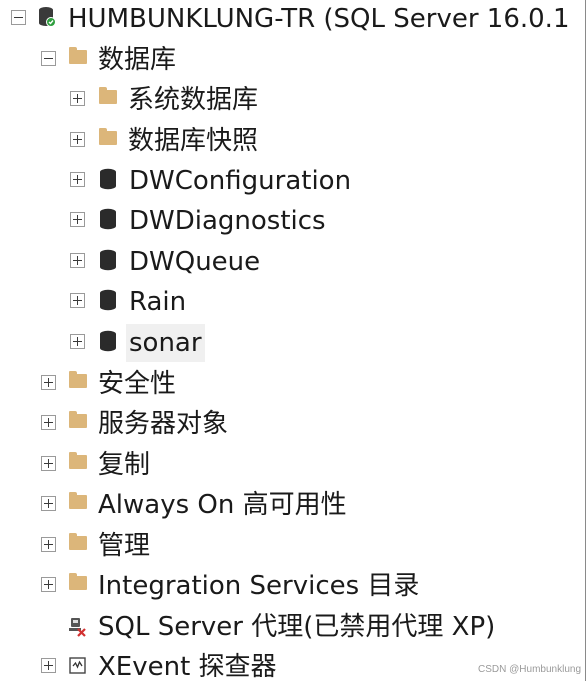 The width and height of the screenshot is (586, 686). Describe the element at coordinates (137, 60) in the screenshot. I see `databases-label: 数据库` at that location.